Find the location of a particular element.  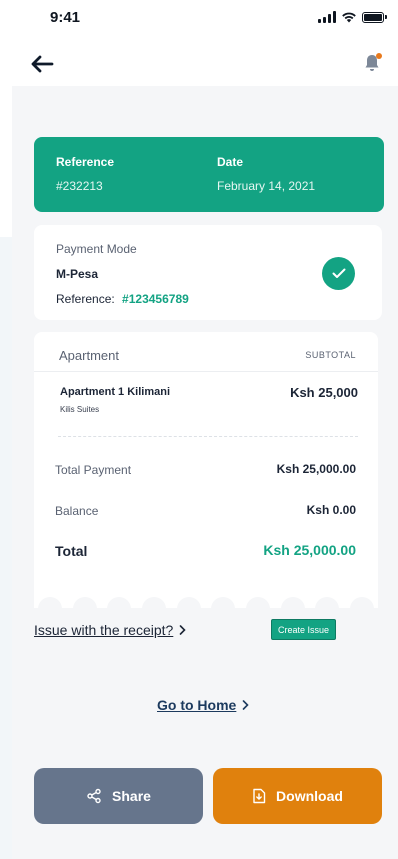

back-button is located at coordinates (42, 64).